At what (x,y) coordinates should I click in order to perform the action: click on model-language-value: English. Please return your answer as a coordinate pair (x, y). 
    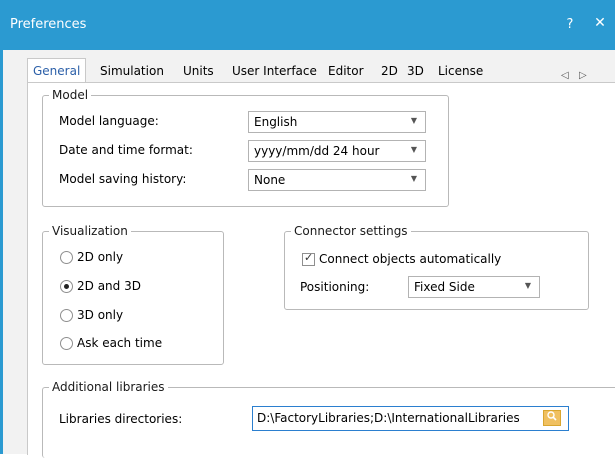
    Looking at the image, I should click on (276, 122).